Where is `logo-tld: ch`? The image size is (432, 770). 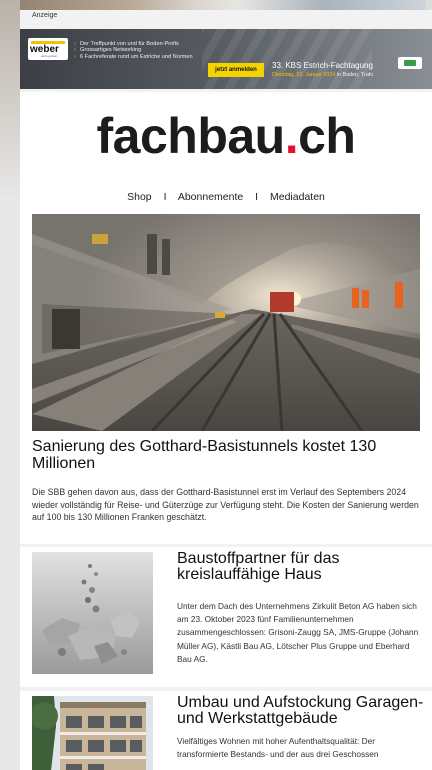 logo-tld: ch is located at coordinates (327, 136).